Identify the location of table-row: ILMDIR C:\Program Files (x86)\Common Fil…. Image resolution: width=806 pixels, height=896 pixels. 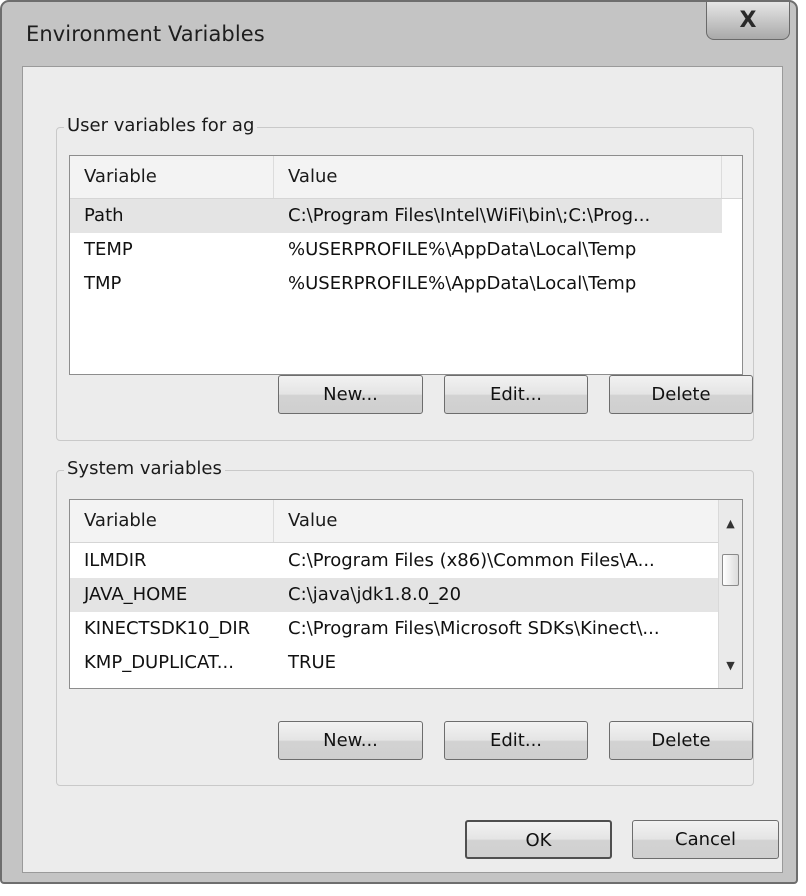
(395, 561).